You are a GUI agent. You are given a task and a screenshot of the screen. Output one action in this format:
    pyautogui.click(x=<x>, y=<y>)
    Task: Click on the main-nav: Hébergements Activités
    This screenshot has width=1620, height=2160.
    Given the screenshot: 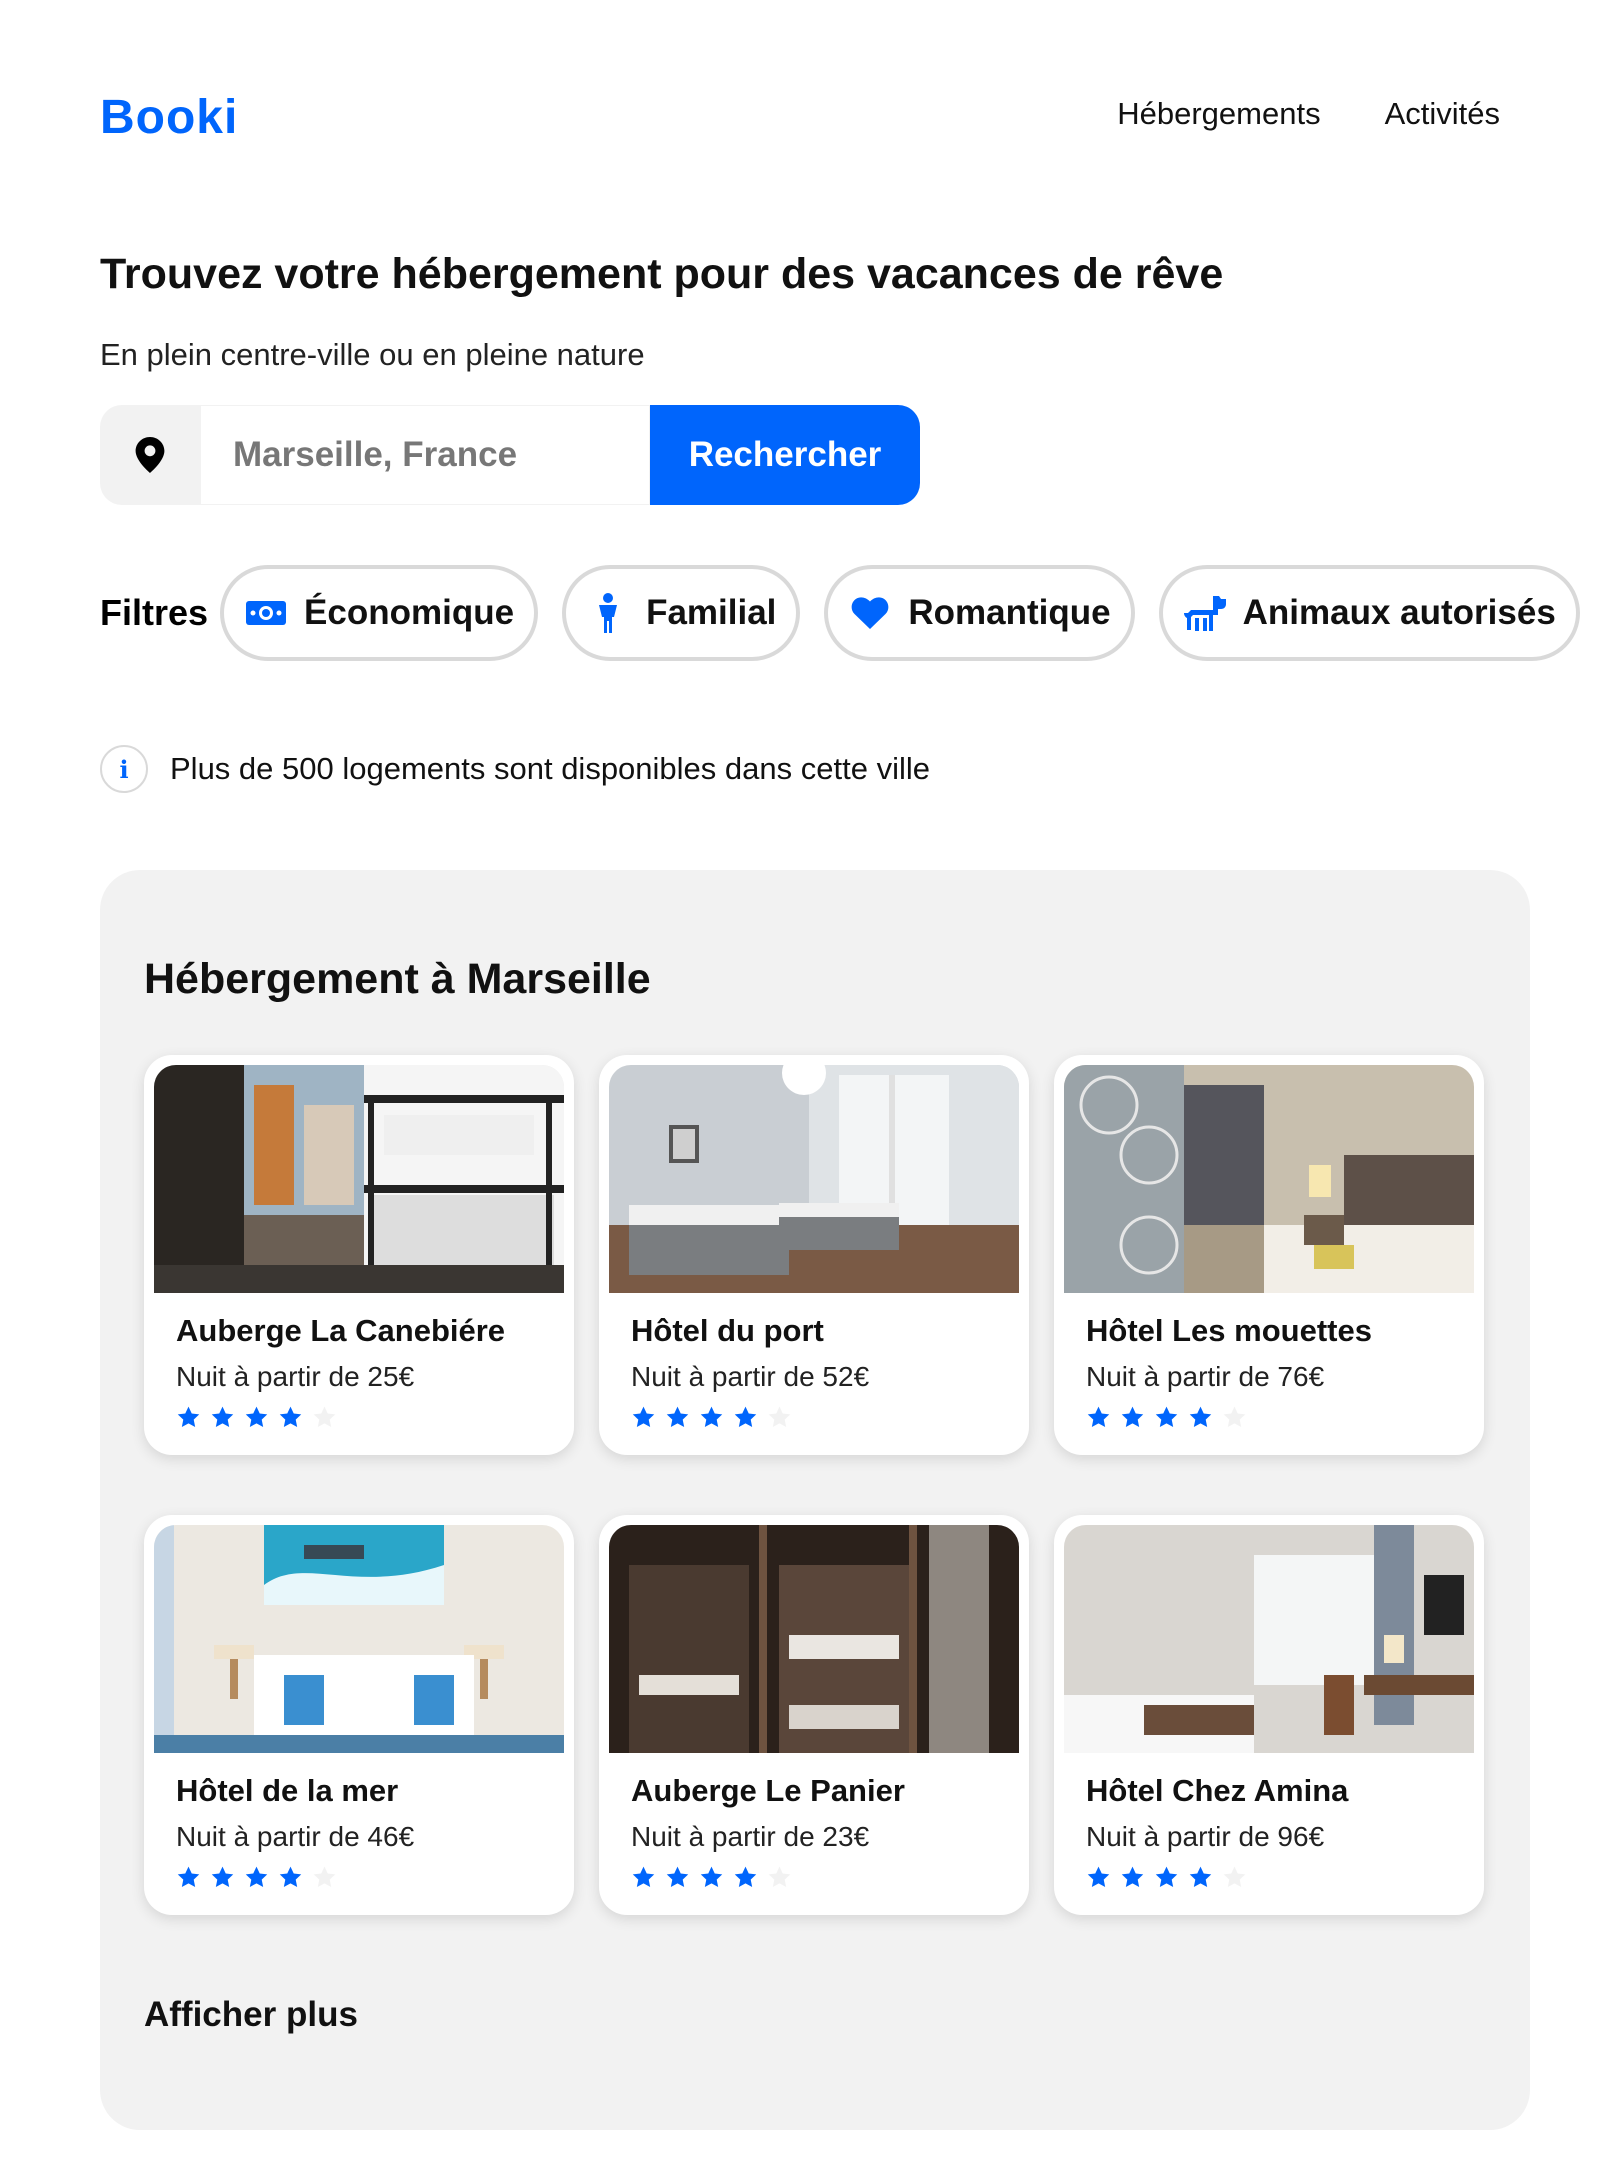 What is the action you would take?
    pyautogui.click(x=1308, y=114)
    